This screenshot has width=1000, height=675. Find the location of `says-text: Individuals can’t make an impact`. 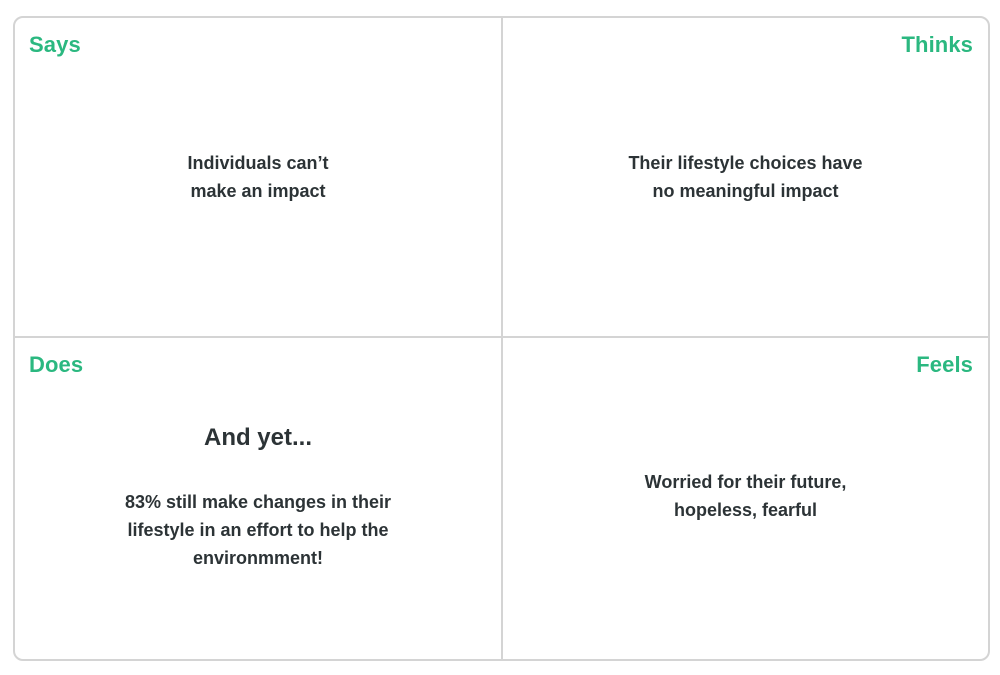

says-text: Individuals can’t make an impact is located at coordinates (258, 177).